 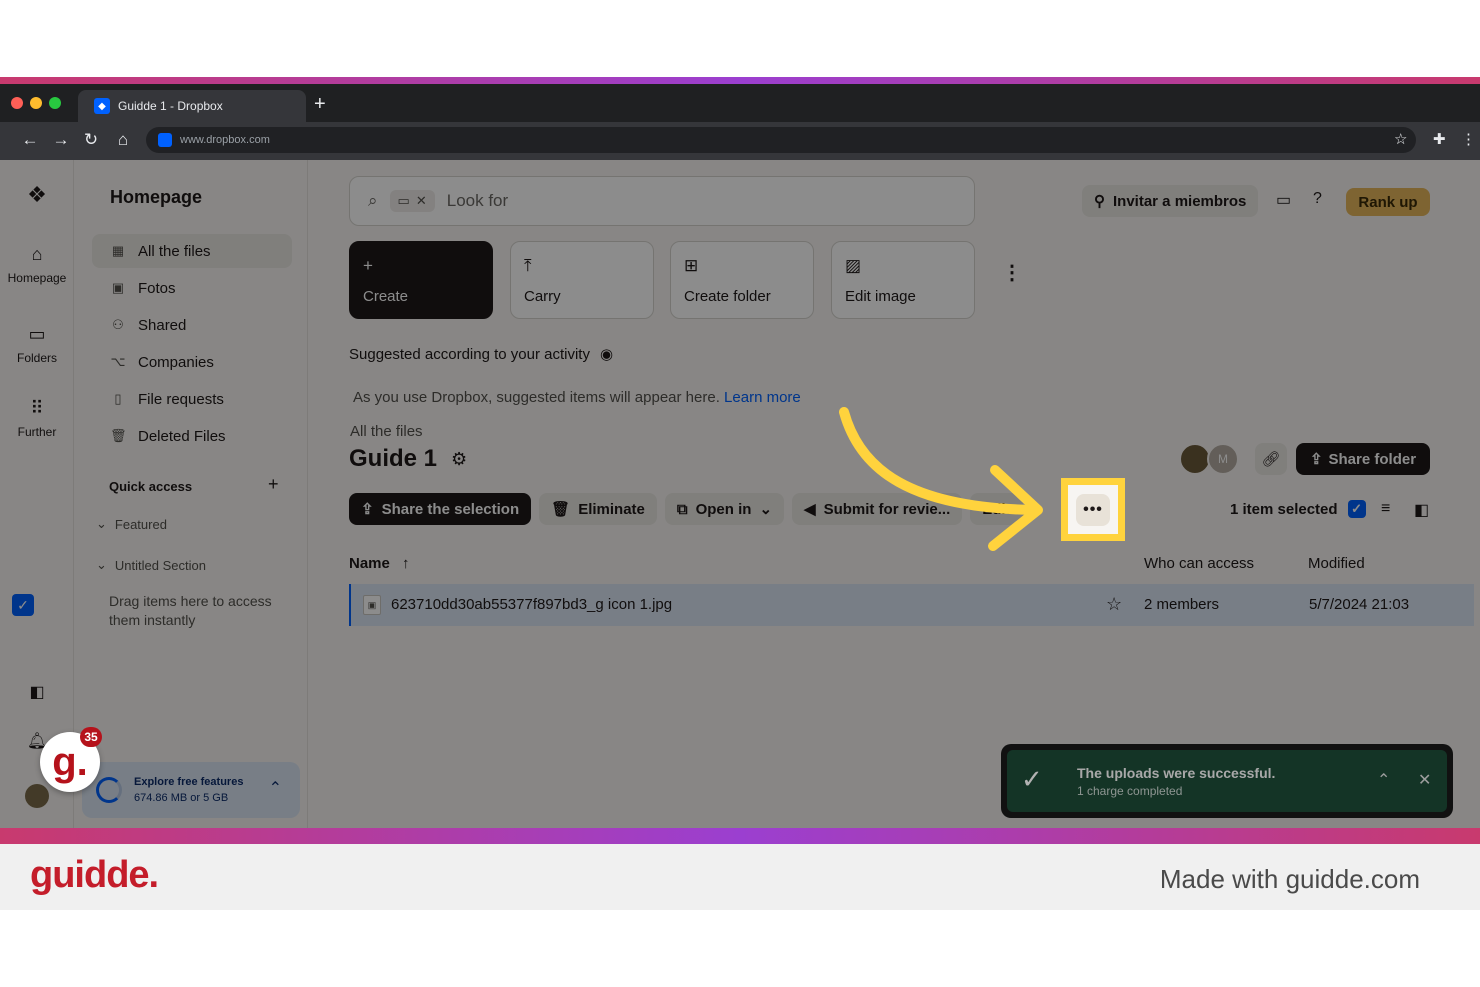 I want to click on gear-icon: ⚙, so click(x=459, y=459).